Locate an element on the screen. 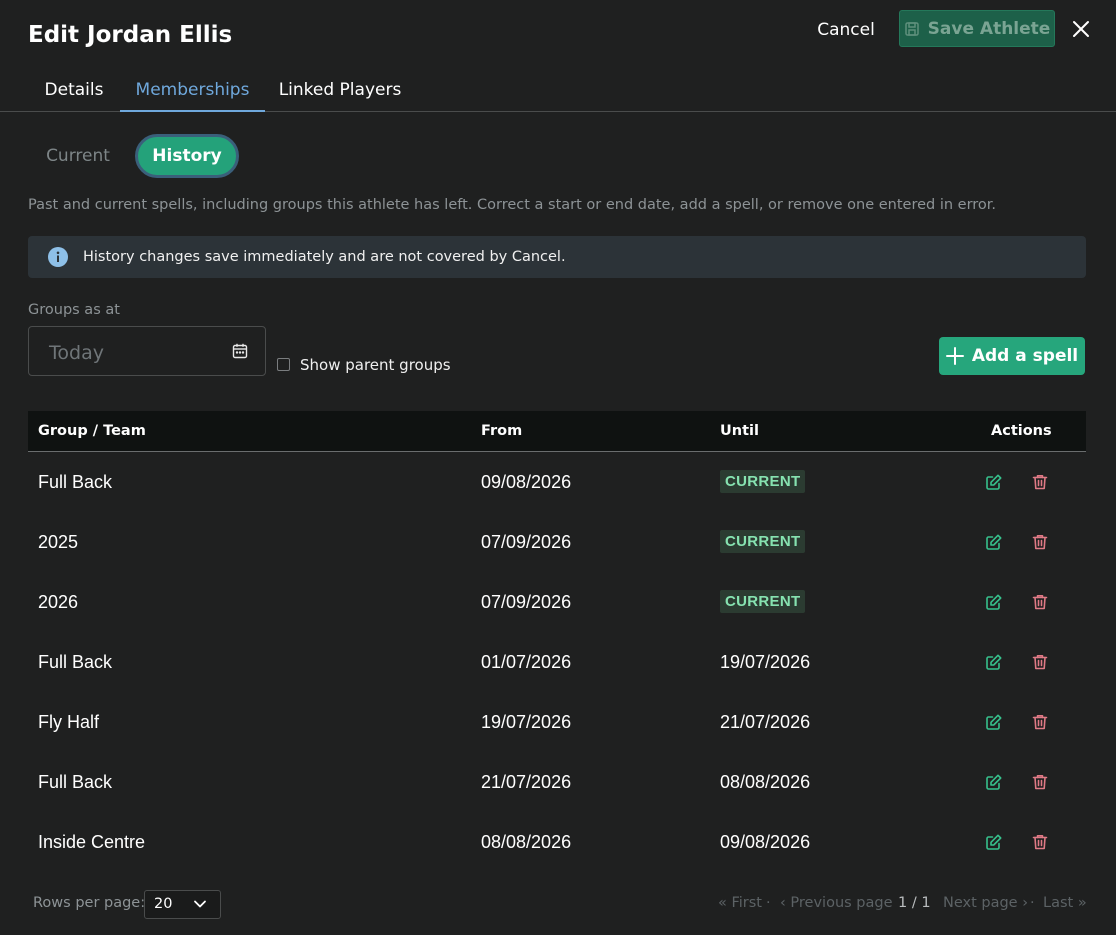  table-row: Full Back 09/08/2026 CURRENT is located at coordinates (557, 482).